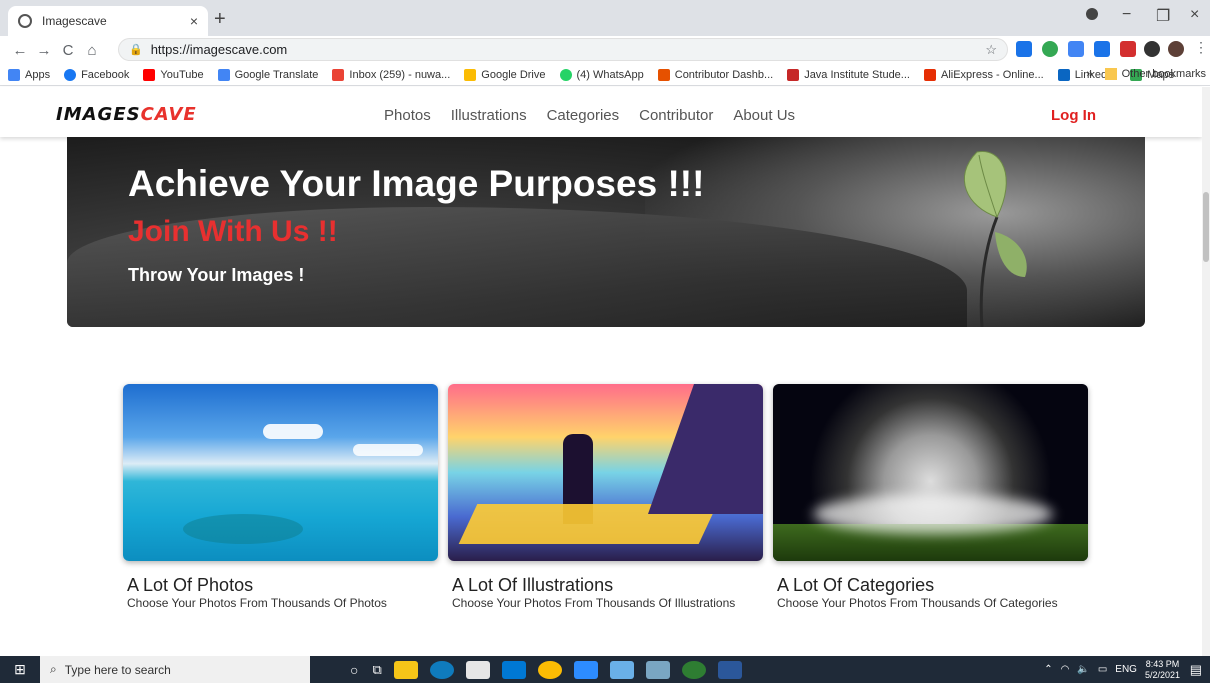 The width and height of the screenshot is (1210, 683). Describe the element at coordinates (533, 585) in the screenshot. I see `card-title: A Lot Of Illustrations` at that location.